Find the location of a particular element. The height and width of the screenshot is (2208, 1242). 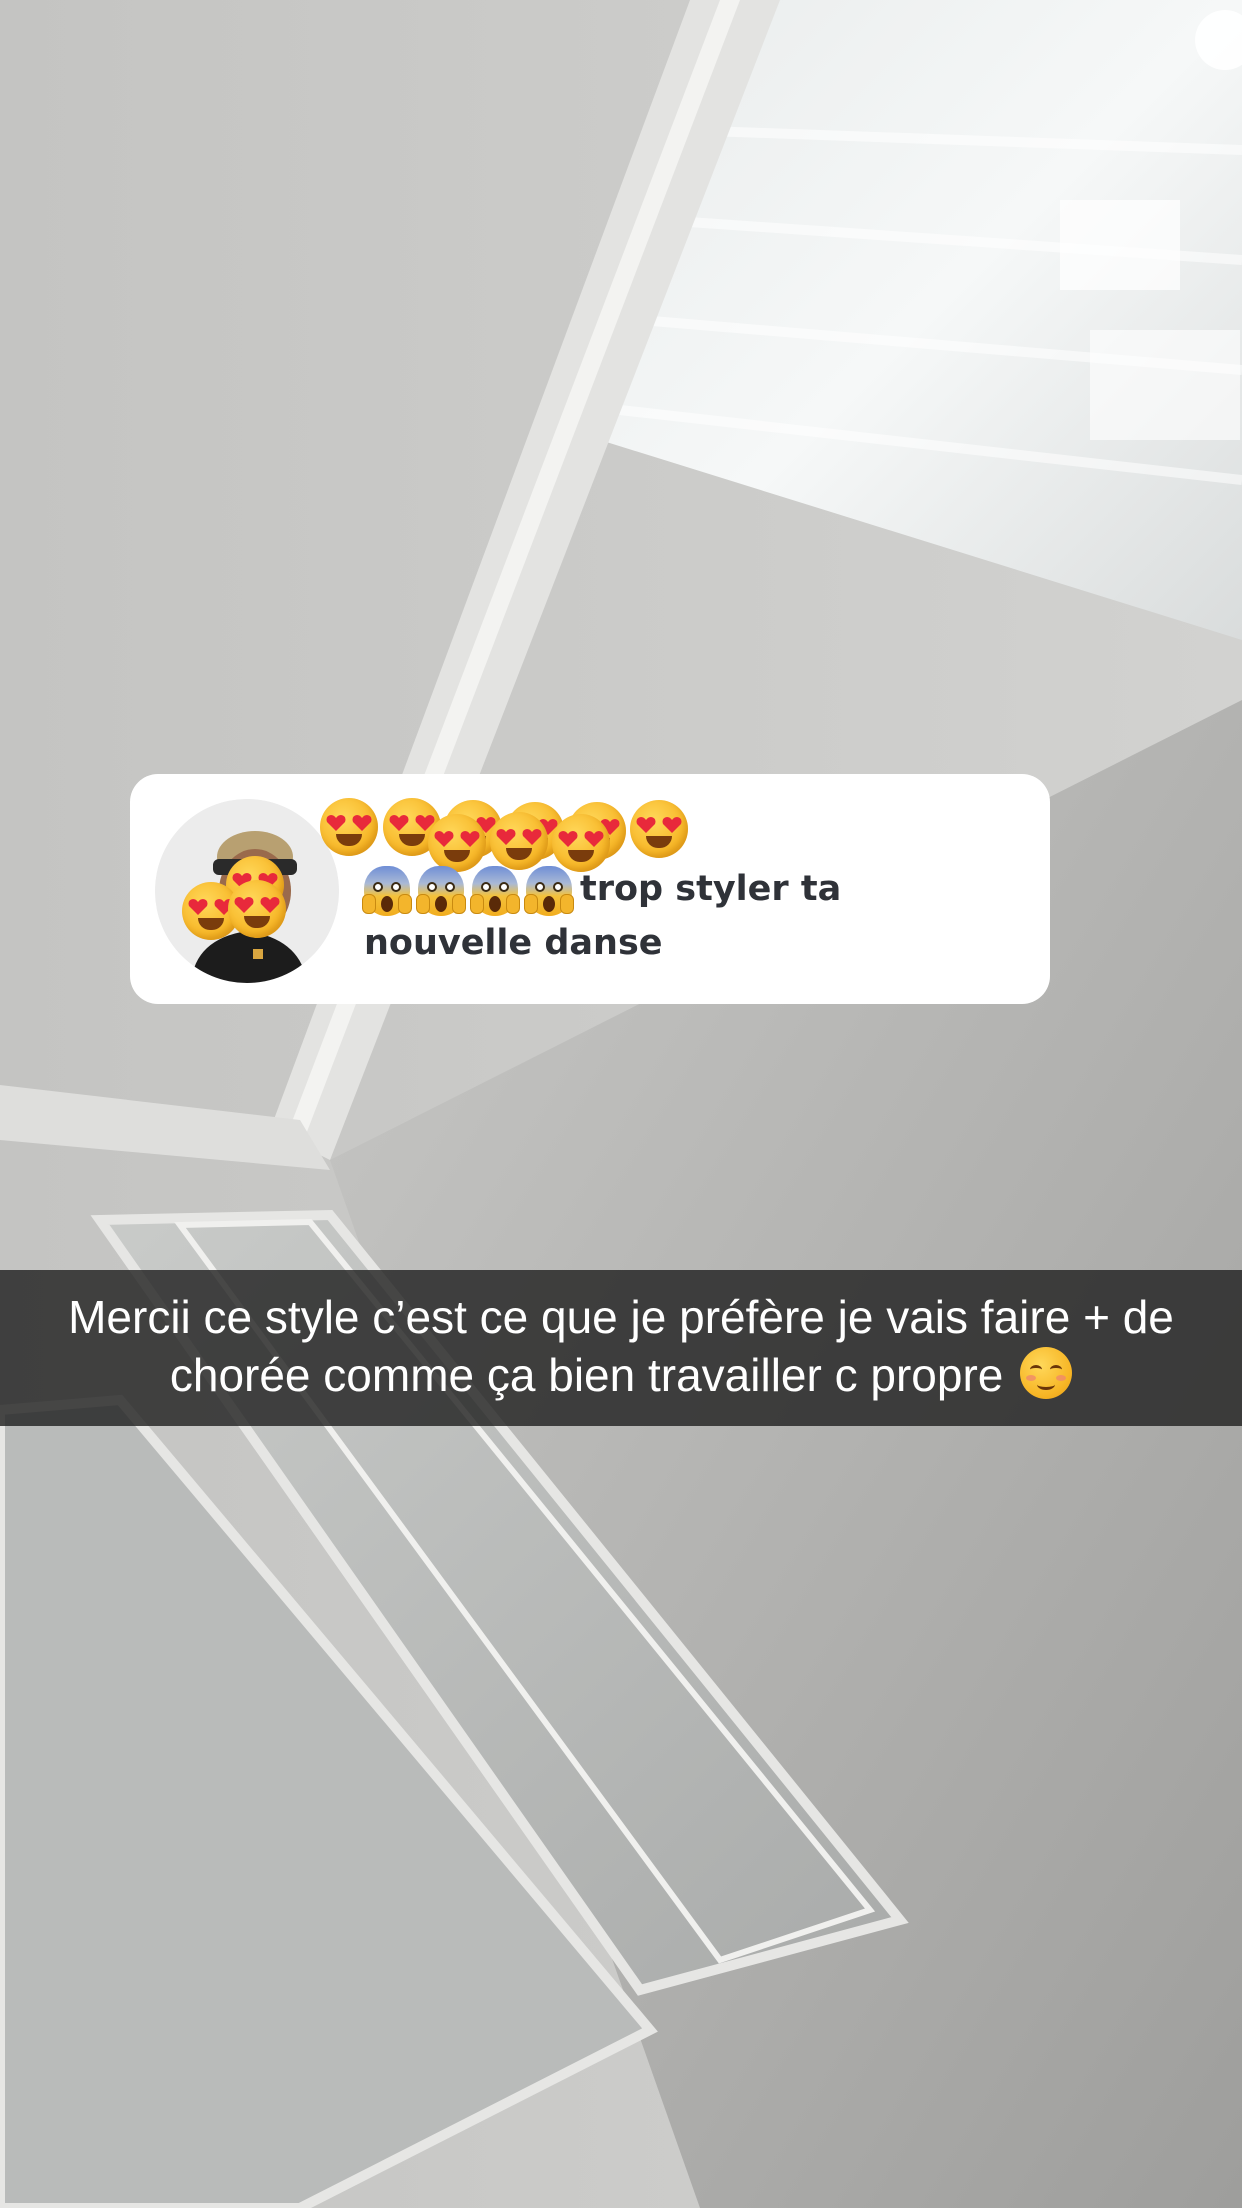

smiling-face-icon is located at coordinates (1046, 1373).